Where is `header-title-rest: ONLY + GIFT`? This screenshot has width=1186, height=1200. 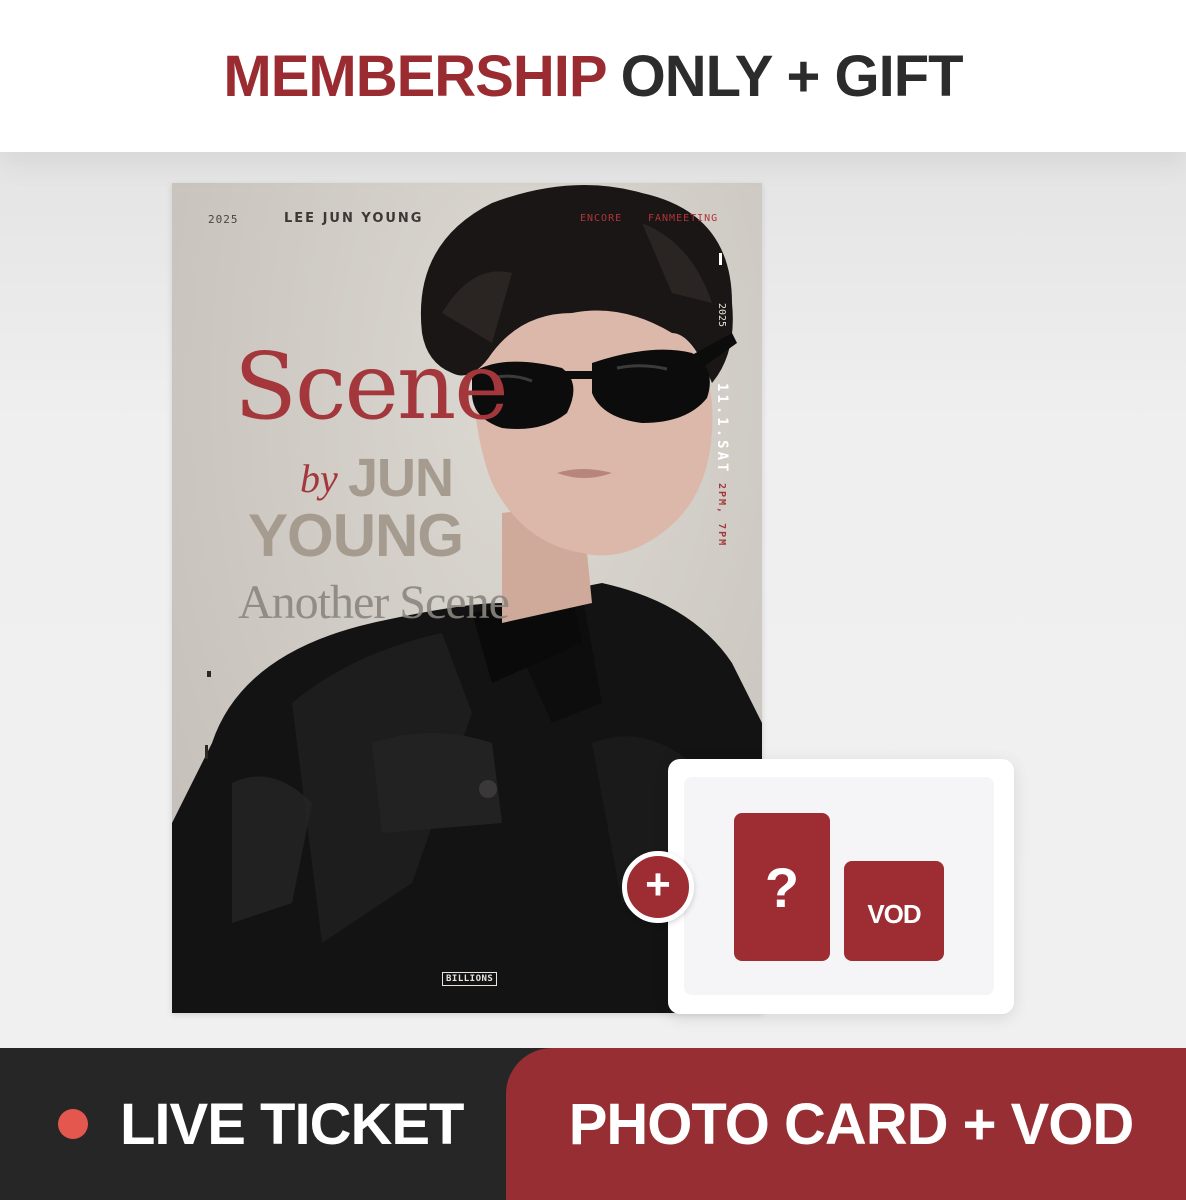 header-title-rest: ONLY + GIFT is located at coordinates (792, 76).